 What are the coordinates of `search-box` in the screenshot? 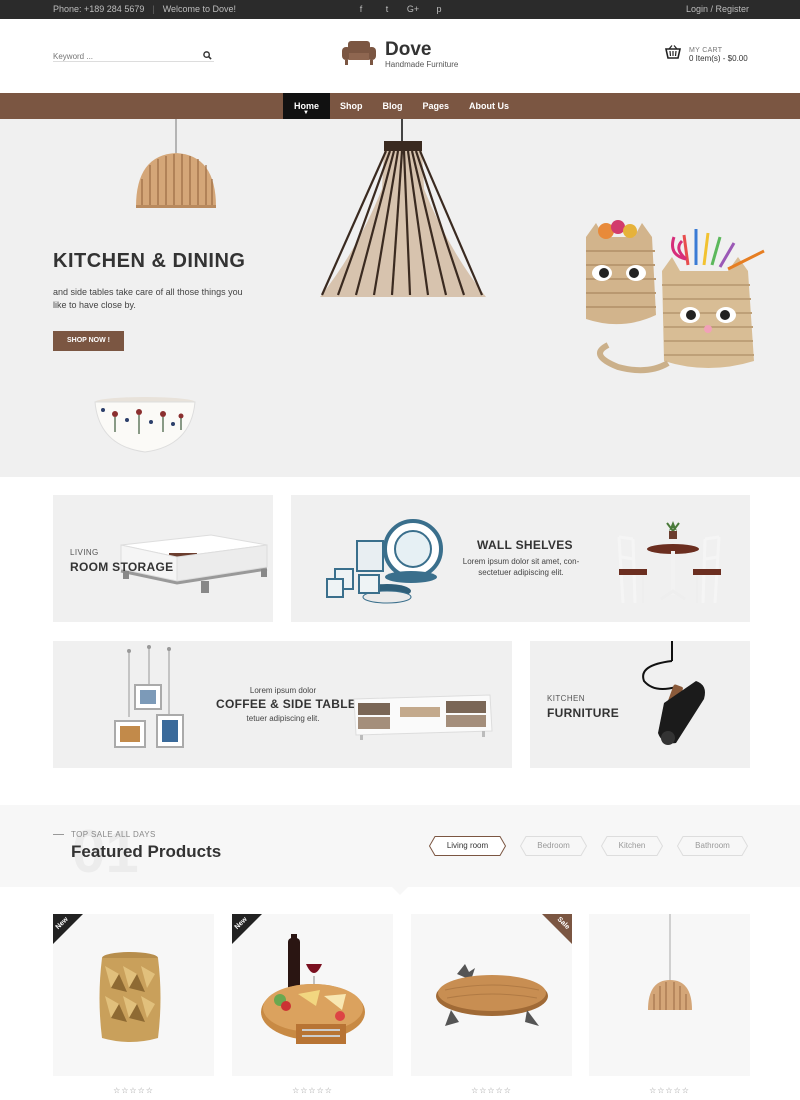 It's located at (133, 54).